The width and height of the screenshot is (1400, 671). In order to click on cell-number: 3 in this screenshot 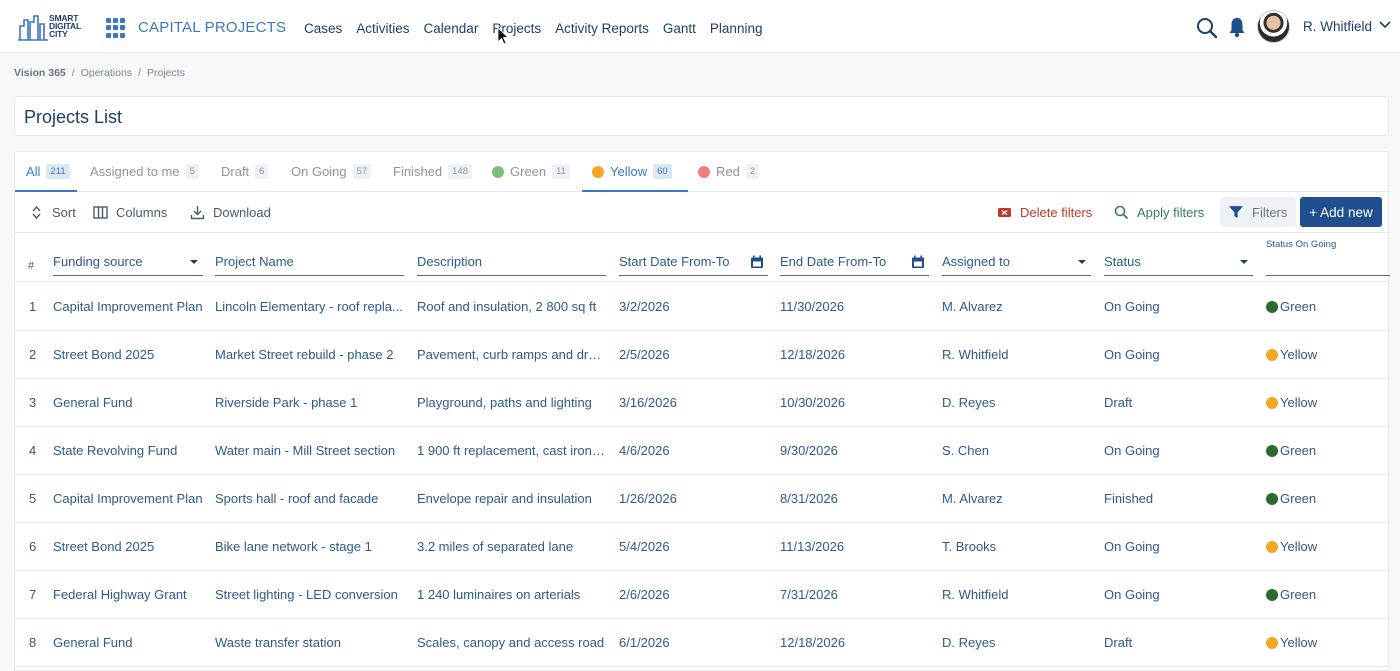, I will do `click(33, 402)`.